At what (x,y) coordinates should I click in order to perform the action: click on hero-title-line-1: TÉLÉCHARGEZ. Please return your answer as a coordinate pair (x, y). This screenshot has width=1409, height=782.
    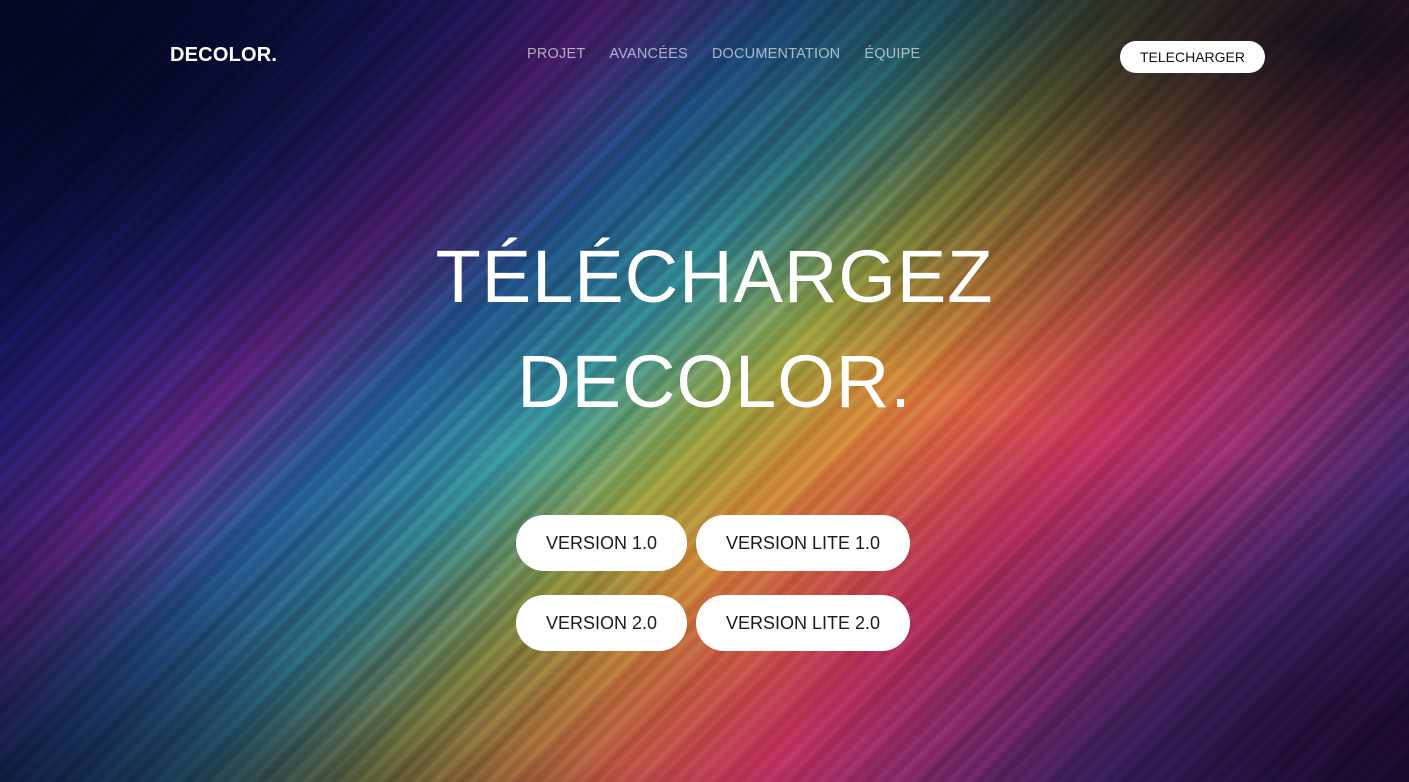
    Looking at the image, I should click on (714, 276).